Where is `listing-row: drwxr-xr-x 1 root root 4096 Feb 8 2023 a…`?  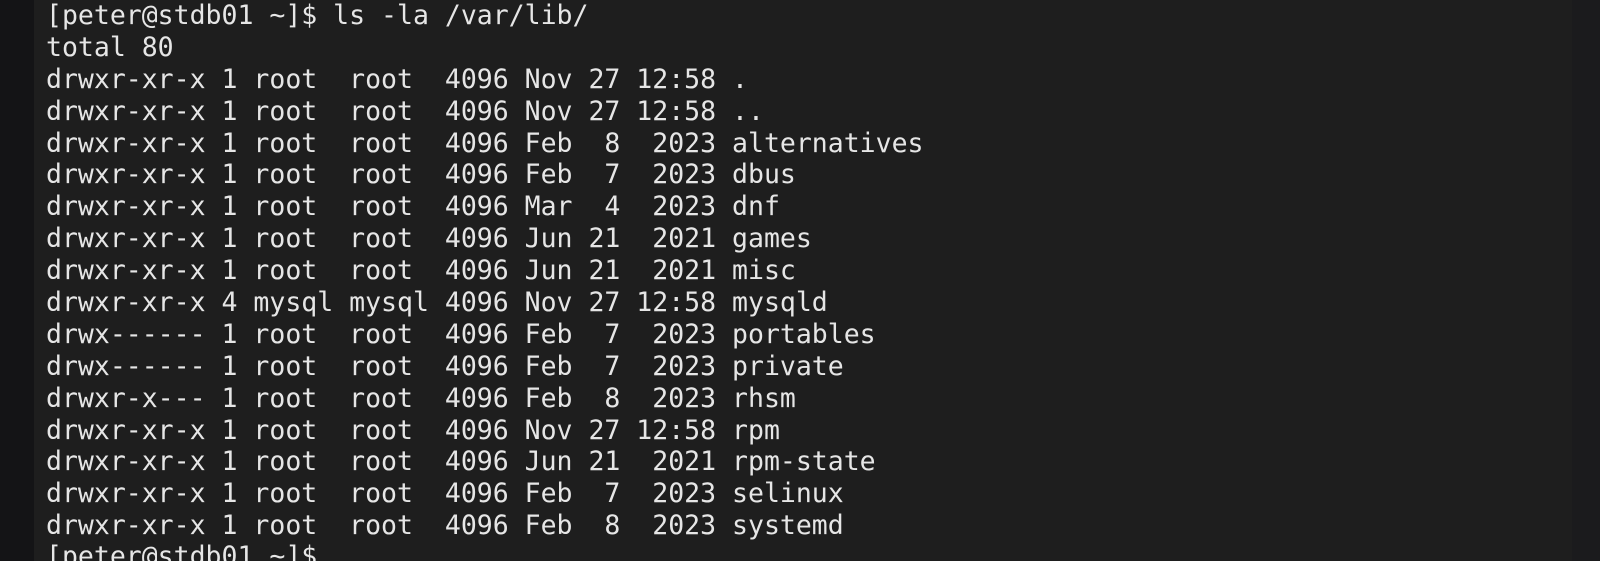
listing-row: drwxr-xr-x 1 root root 4096 Feb 8 2023 a… is located at coordinates (485, 143).